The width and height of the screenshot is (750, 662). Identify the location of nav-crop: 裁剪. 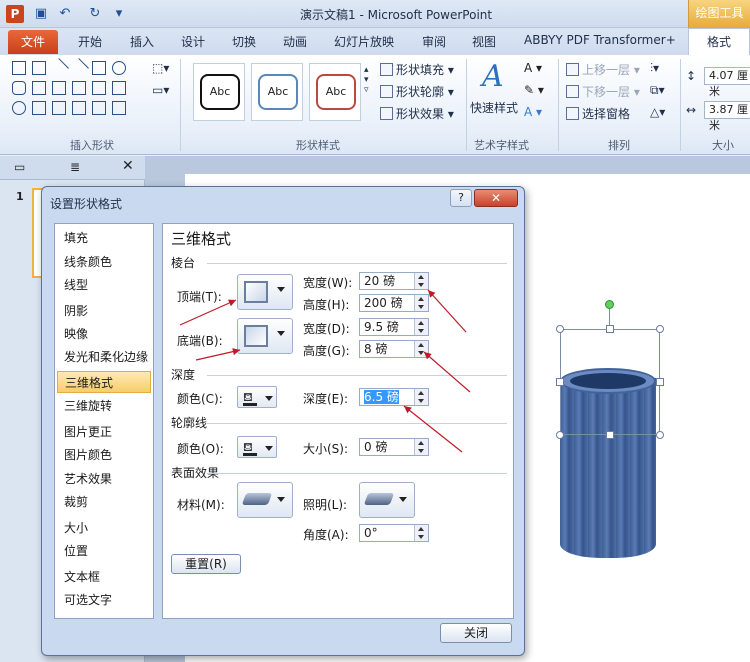
(104, 502).